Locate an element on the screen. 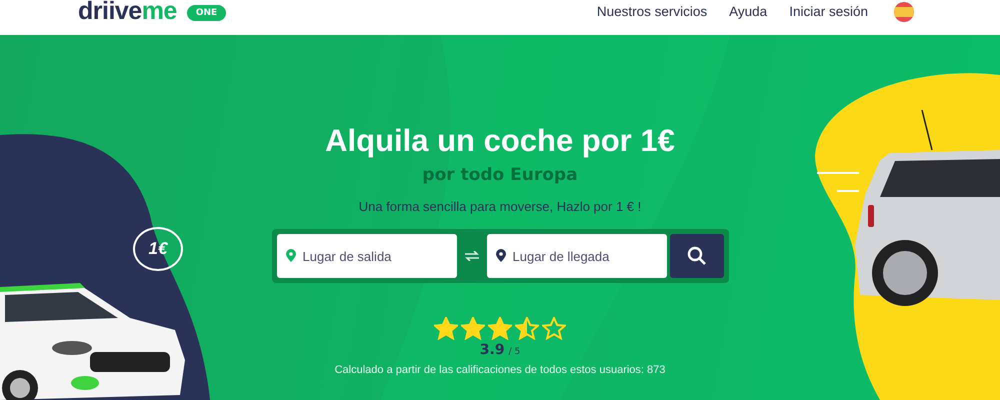 This screenshot has height=400, width=1000. spain-flag-icon is located at coordinates (904, 12).